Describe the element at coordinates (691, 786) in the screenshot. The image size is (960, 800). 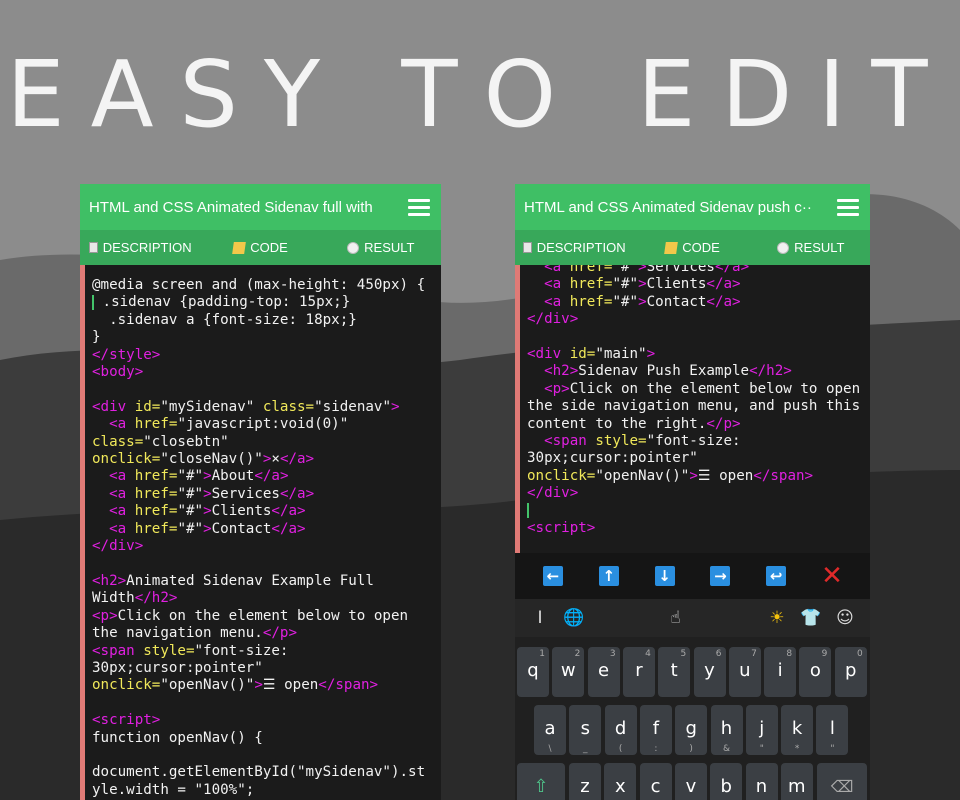
I see `key-label: v` at that location.